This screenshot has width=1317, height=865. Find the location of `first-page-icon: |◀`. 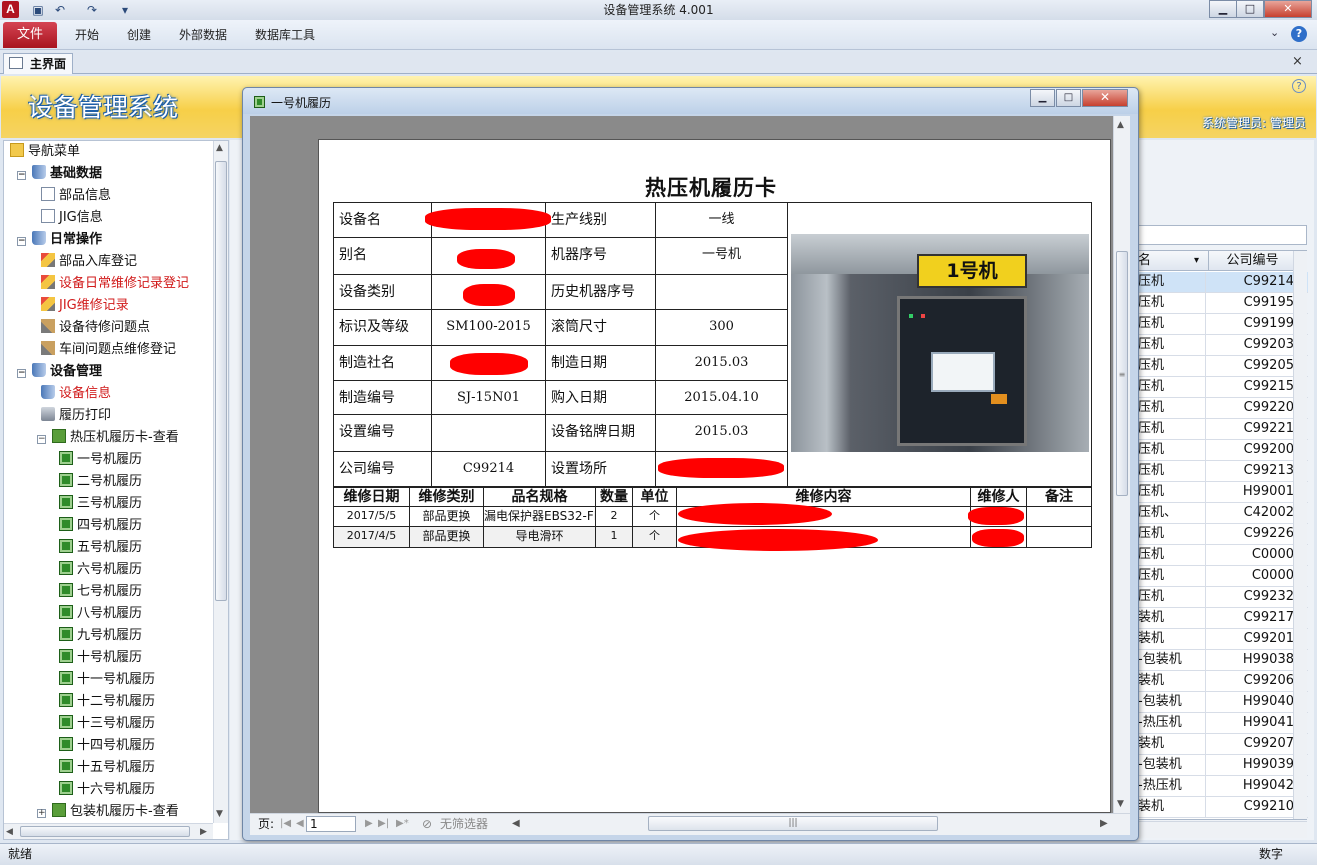

first-page-icon: |◀ is located at coordinates (285, 824).